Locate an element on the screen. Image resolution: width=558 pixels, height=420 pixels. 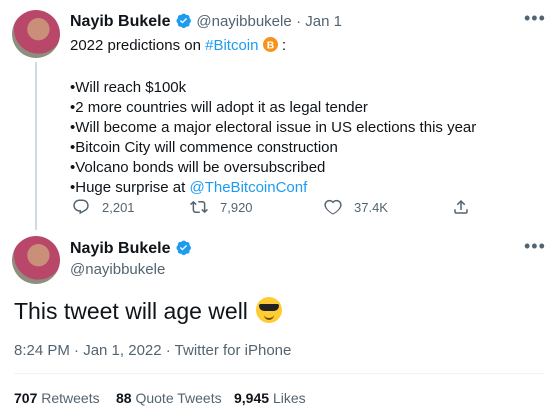
divider is located at coordinates (279, 373).